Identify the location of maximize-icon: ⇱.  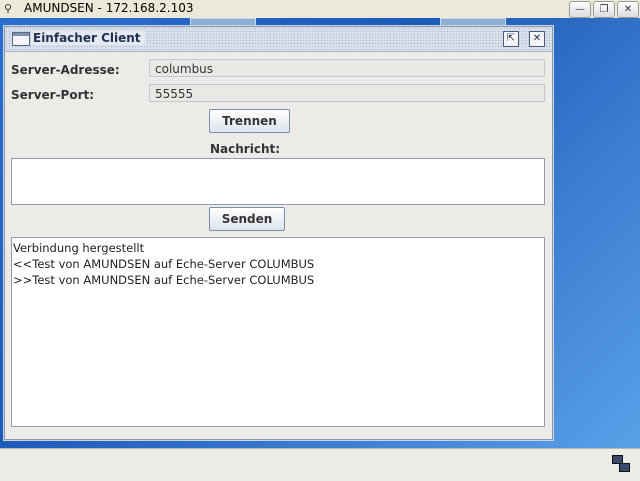
(511, 39).